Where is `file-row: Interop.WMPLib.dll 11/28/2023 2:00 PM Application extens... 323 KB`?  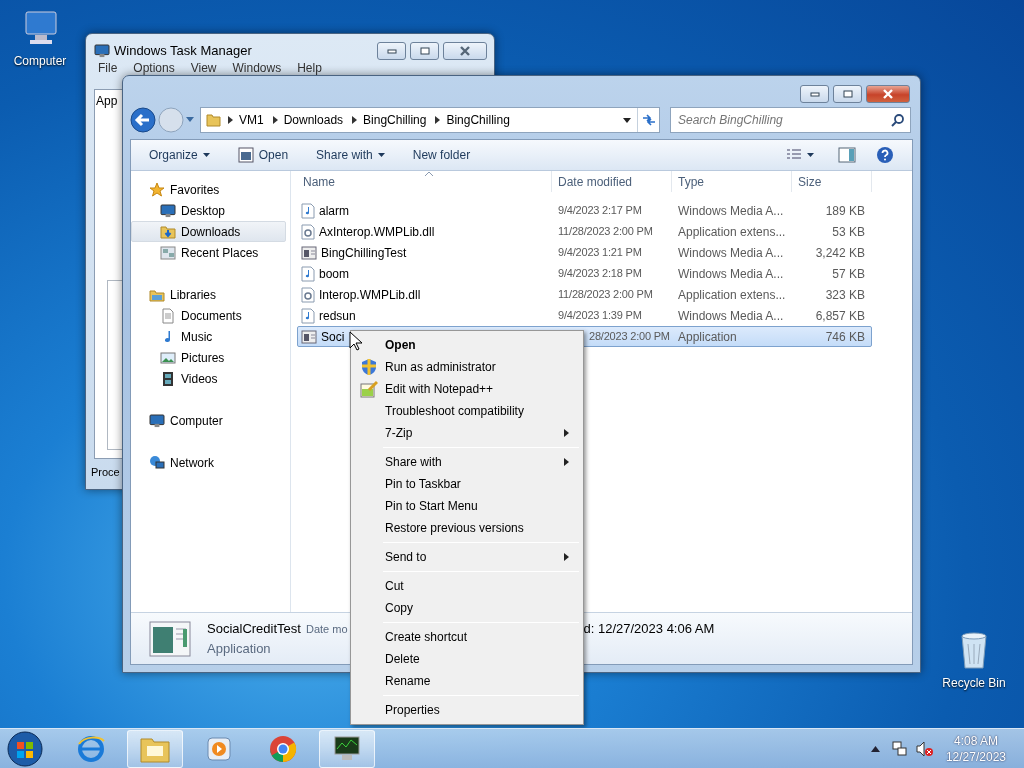 file-row: Interop.WMPLib.dll 11/28/2023 2:00 PM Application extens... 323 KB is located at coordinates (584, 294).